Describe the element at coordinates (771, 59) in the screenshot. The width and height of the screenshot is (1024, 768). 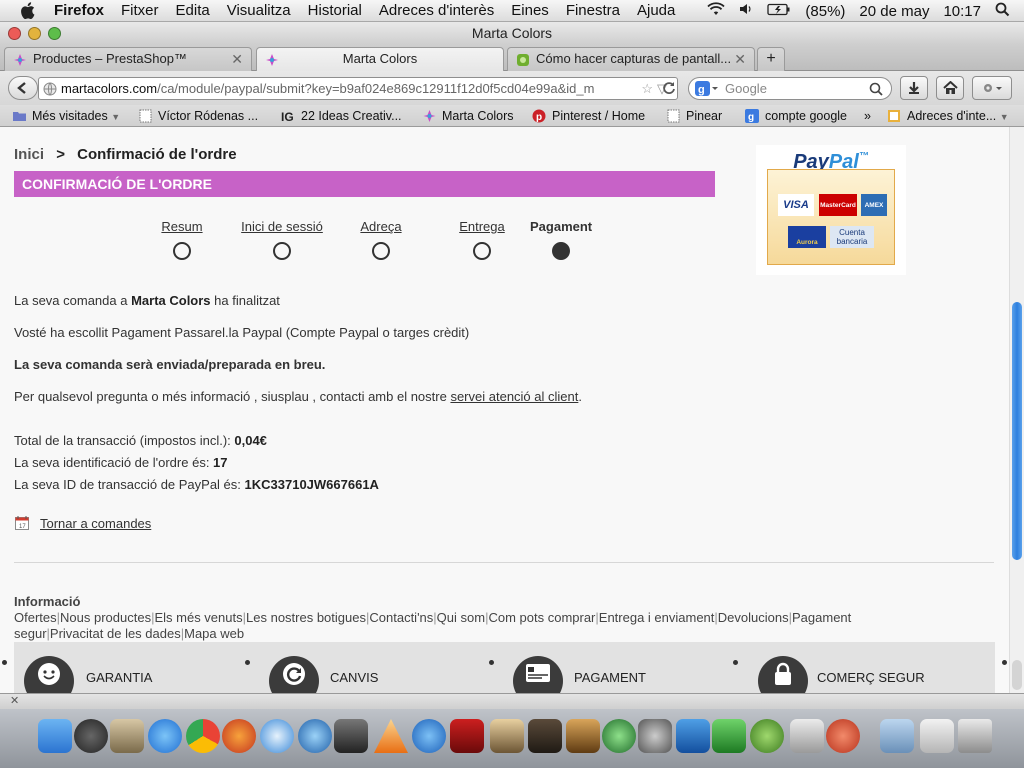
I see `new-tab-button: +` at that location.